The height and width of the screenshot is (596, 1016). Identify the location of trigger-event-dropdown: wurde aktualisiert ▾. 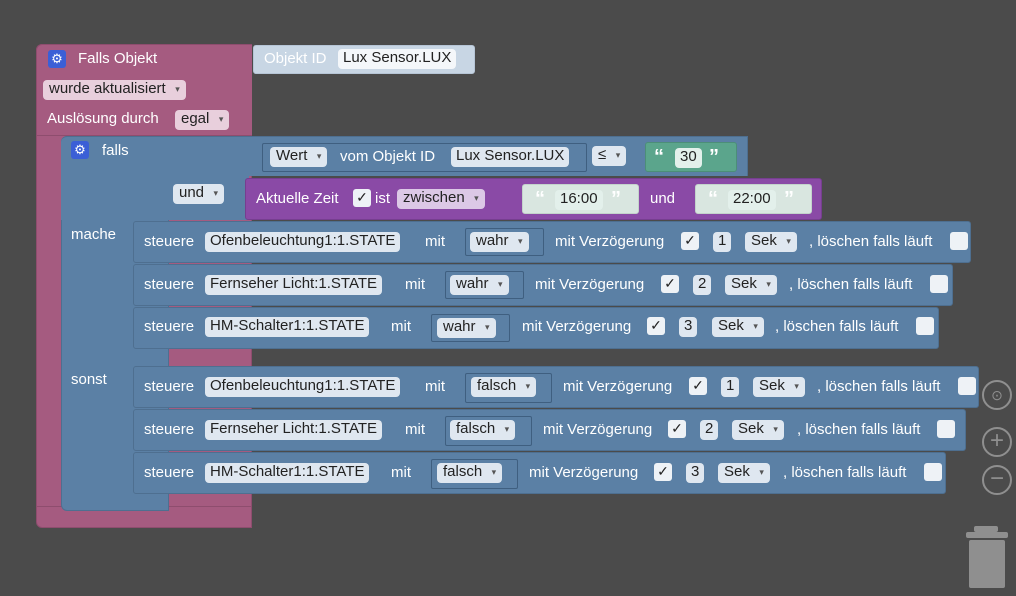
(114, 90).